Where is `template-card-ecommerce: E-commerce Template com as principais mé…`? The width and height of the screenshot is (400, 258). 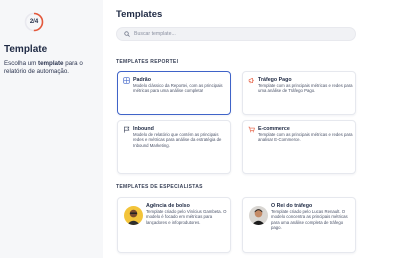
template-card-ecommerce: E-commerce Template com as principais mé… is located at coordinates (299, 147).